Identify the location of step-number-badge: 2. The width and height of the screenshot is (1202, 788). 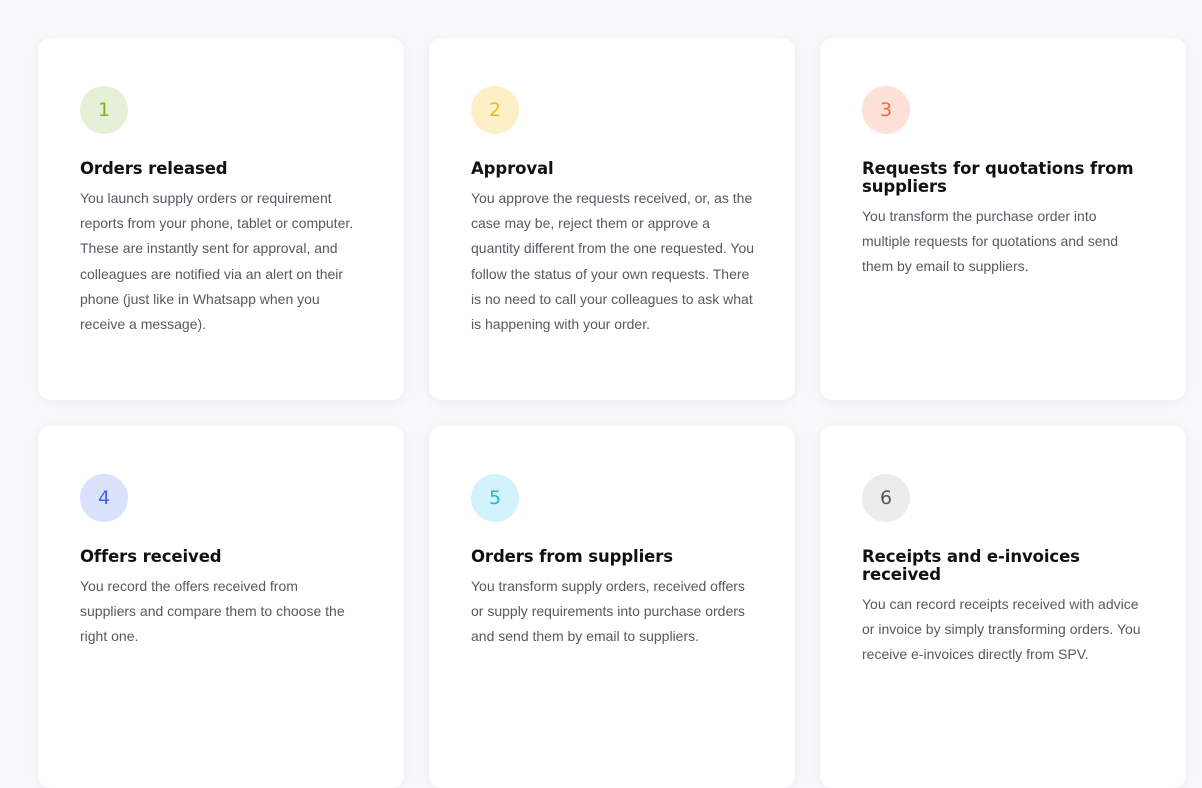
(495, 110).